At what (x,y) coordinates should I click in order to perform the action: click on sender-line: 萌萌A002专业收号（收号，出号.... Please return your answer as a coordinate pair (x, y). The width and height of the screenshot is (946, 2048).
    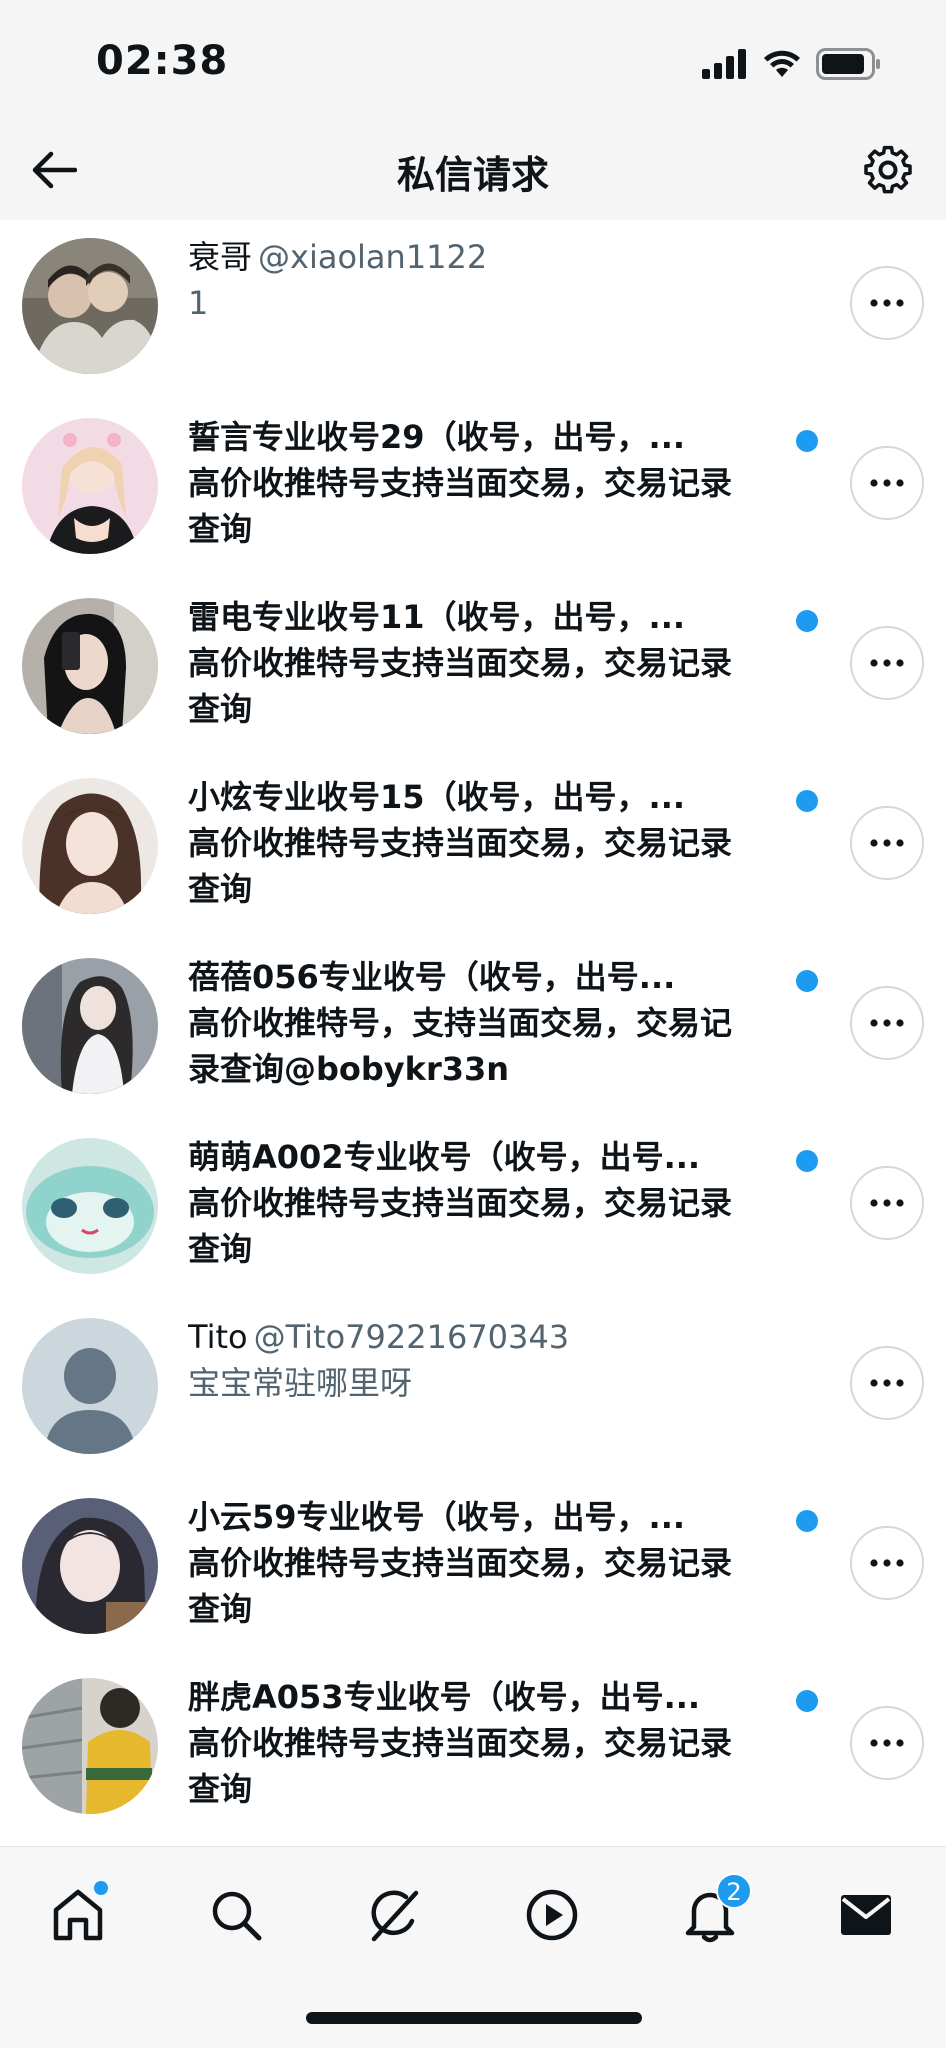
    Looking at the image, I should click on (503, 1157).